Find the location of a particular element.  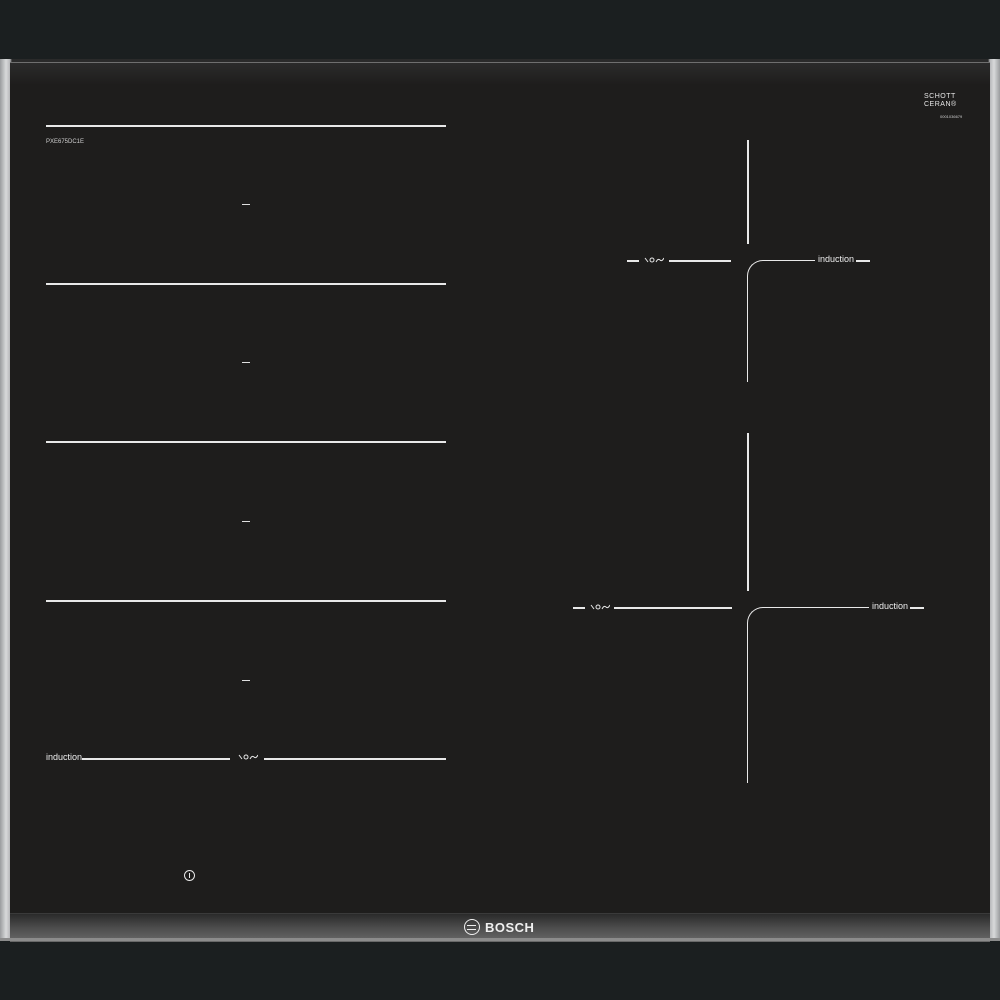

glass-serial: 0001036679 is located at coordinates (951, 116).